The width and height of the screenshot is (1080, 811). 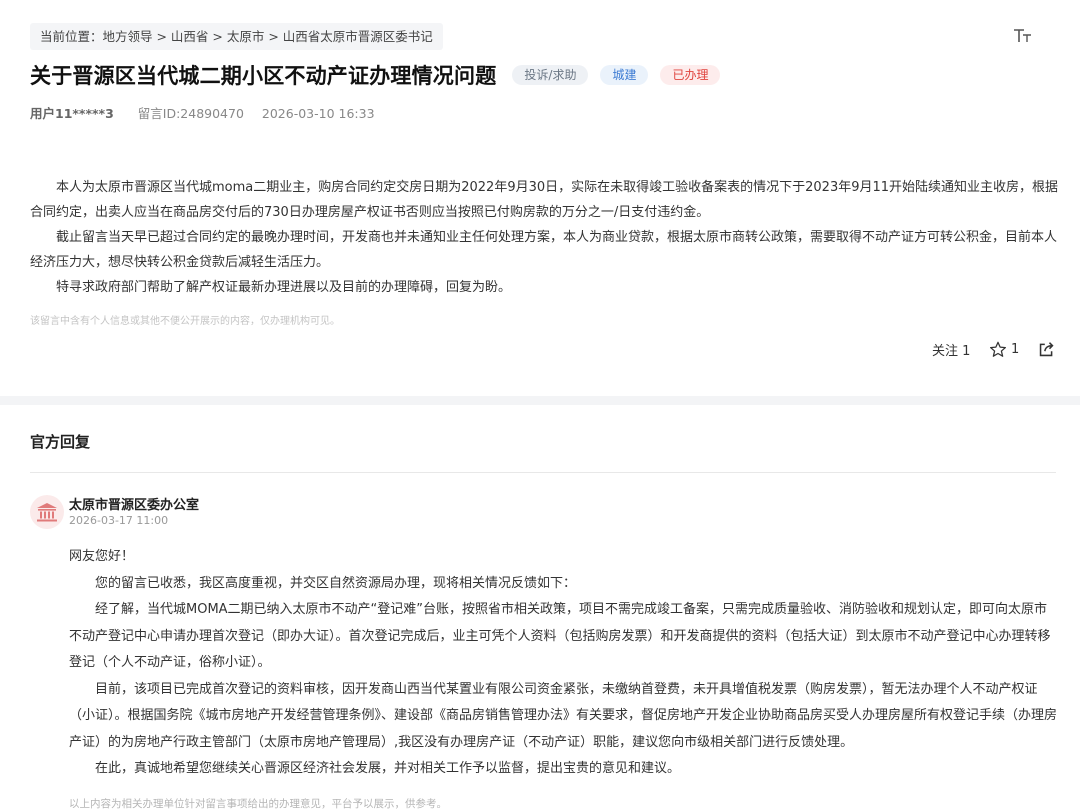 I want to click on reply-footnote: 以上内容为相关办理单位针对留言事项给出的办理意见，平台予以展示，供参考。, so click(x=258, y=804).